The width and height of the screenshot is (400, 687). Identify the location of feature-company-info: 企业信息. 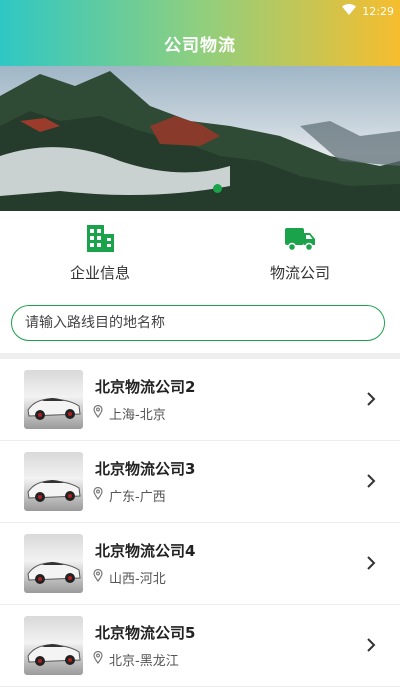
(100, 257).